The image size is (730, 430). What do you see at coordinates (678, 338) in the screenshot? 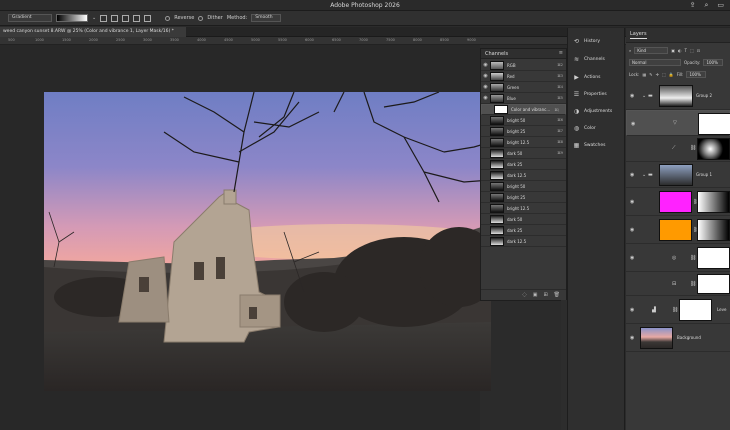
I see `layer-background: ◉ Background` at bounding box center [678, 338].